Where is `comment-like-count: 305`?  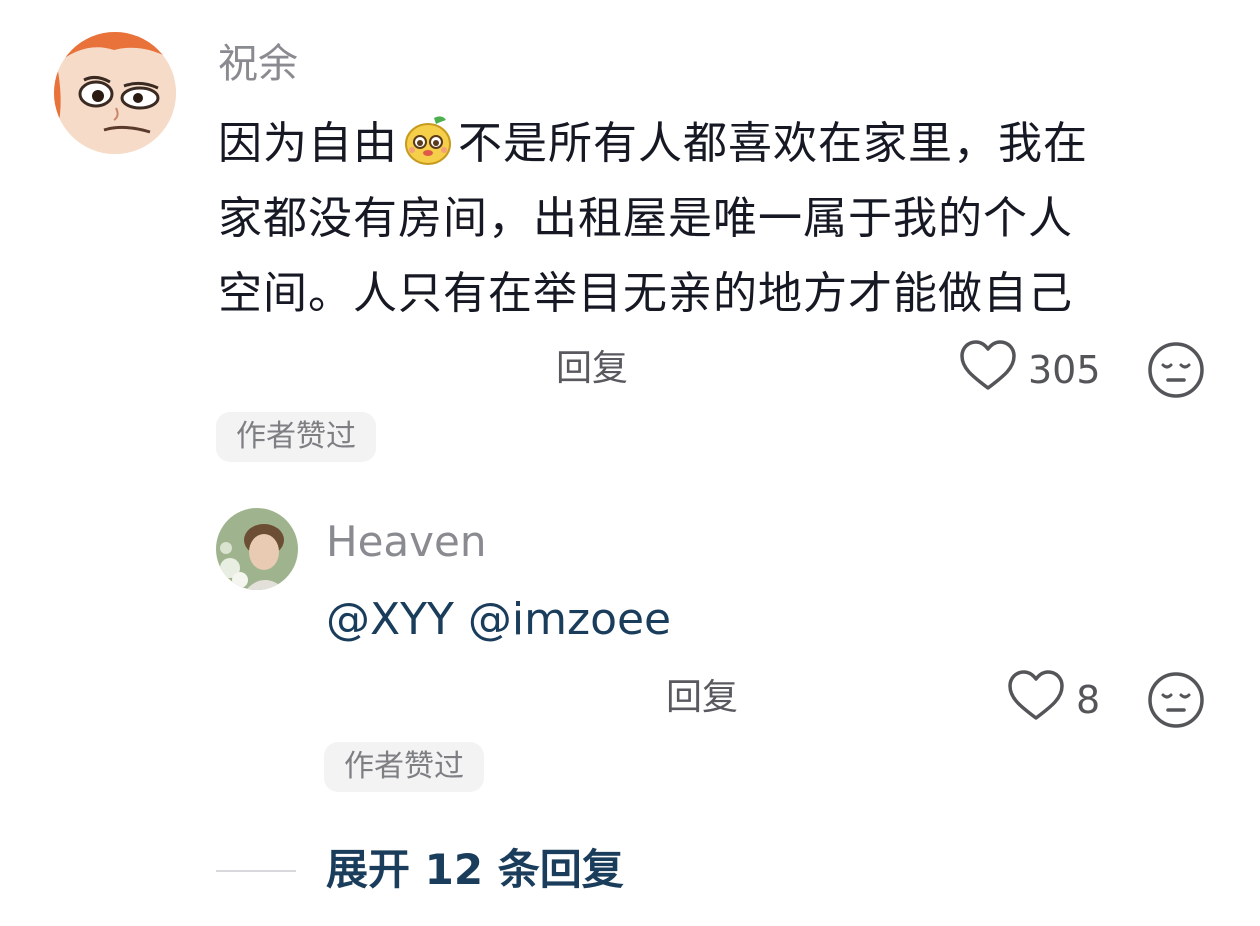
comment-like-count: 305 is located at coordinates (1064, 370).